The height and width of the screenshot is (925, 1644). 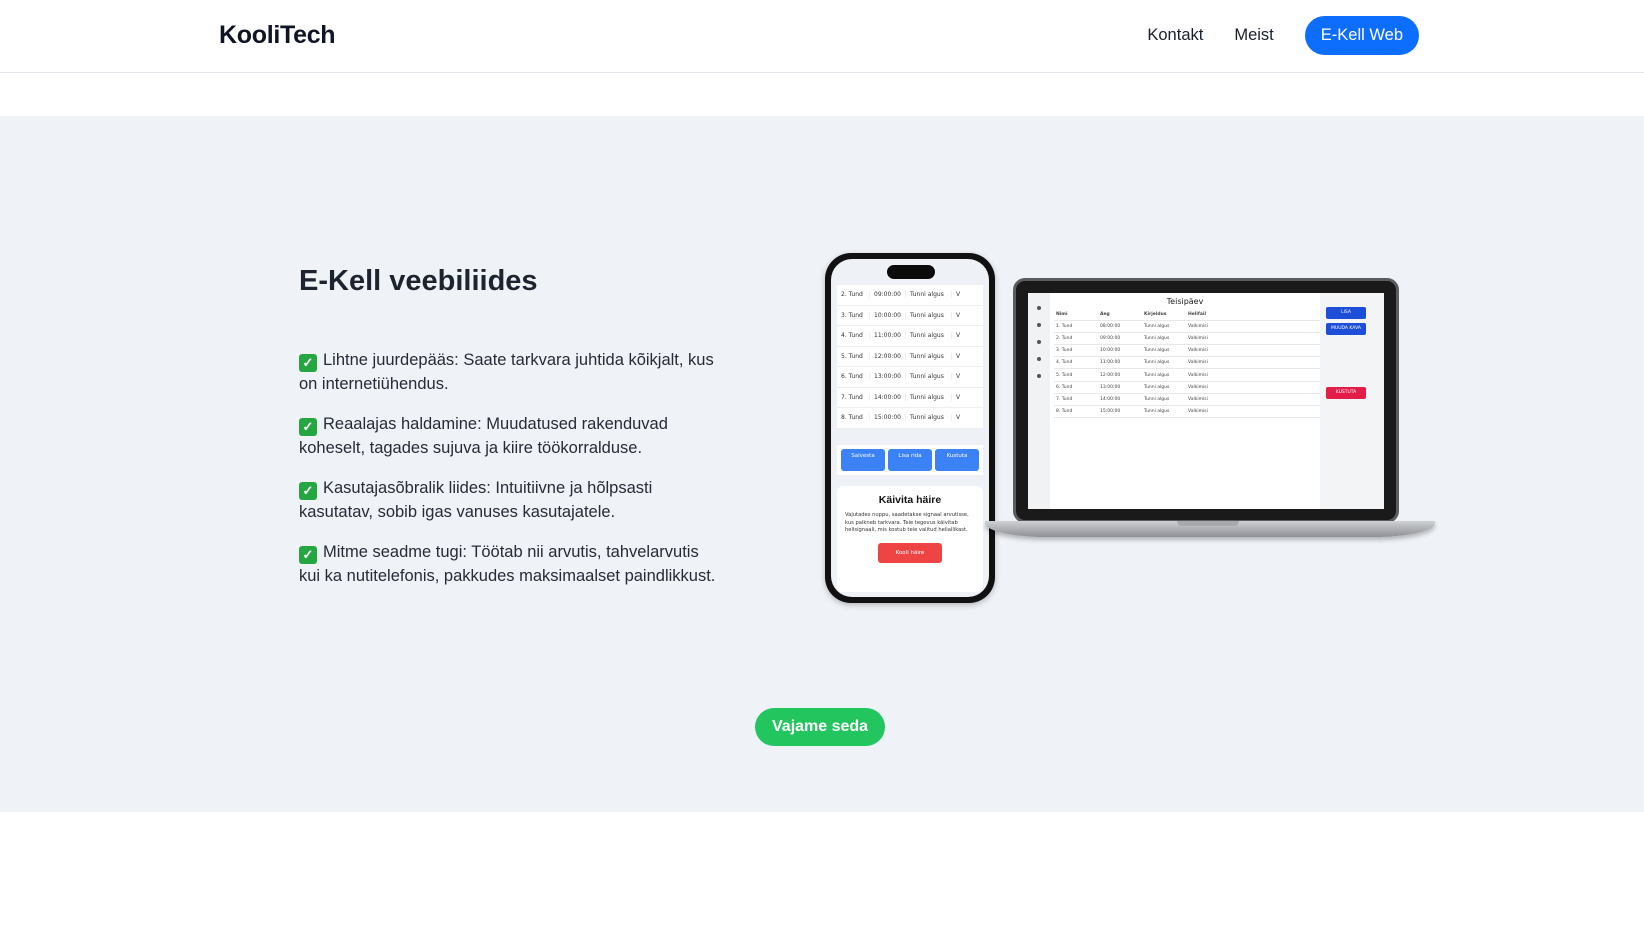 What do you see at coordinates (957, 460) in the screenshot?
I see `delete-button: Kustuta` at bounding box center [957, 460].